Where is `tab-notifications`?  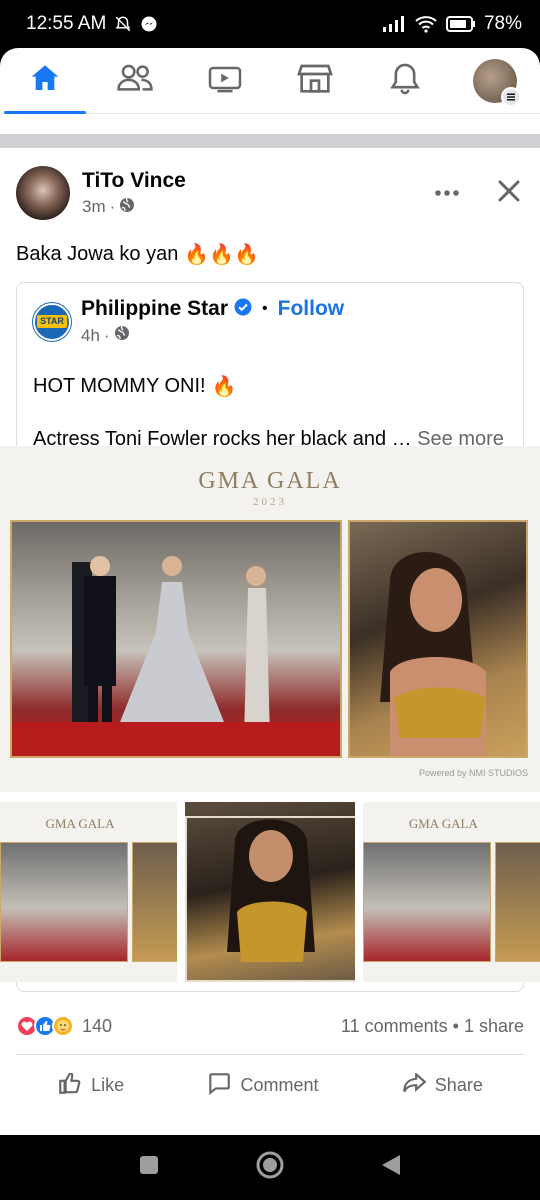 tab-notifications is located at coordinates (405, 81).